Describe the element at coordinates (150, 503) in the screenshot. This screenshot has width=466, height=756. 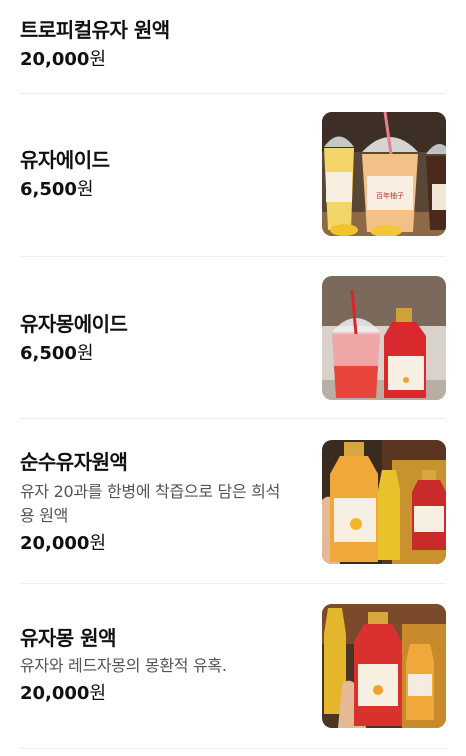
I see `menu-item-description: 유자 20과를 한병에 착즙으로 담은 희석용 원액` at that location.